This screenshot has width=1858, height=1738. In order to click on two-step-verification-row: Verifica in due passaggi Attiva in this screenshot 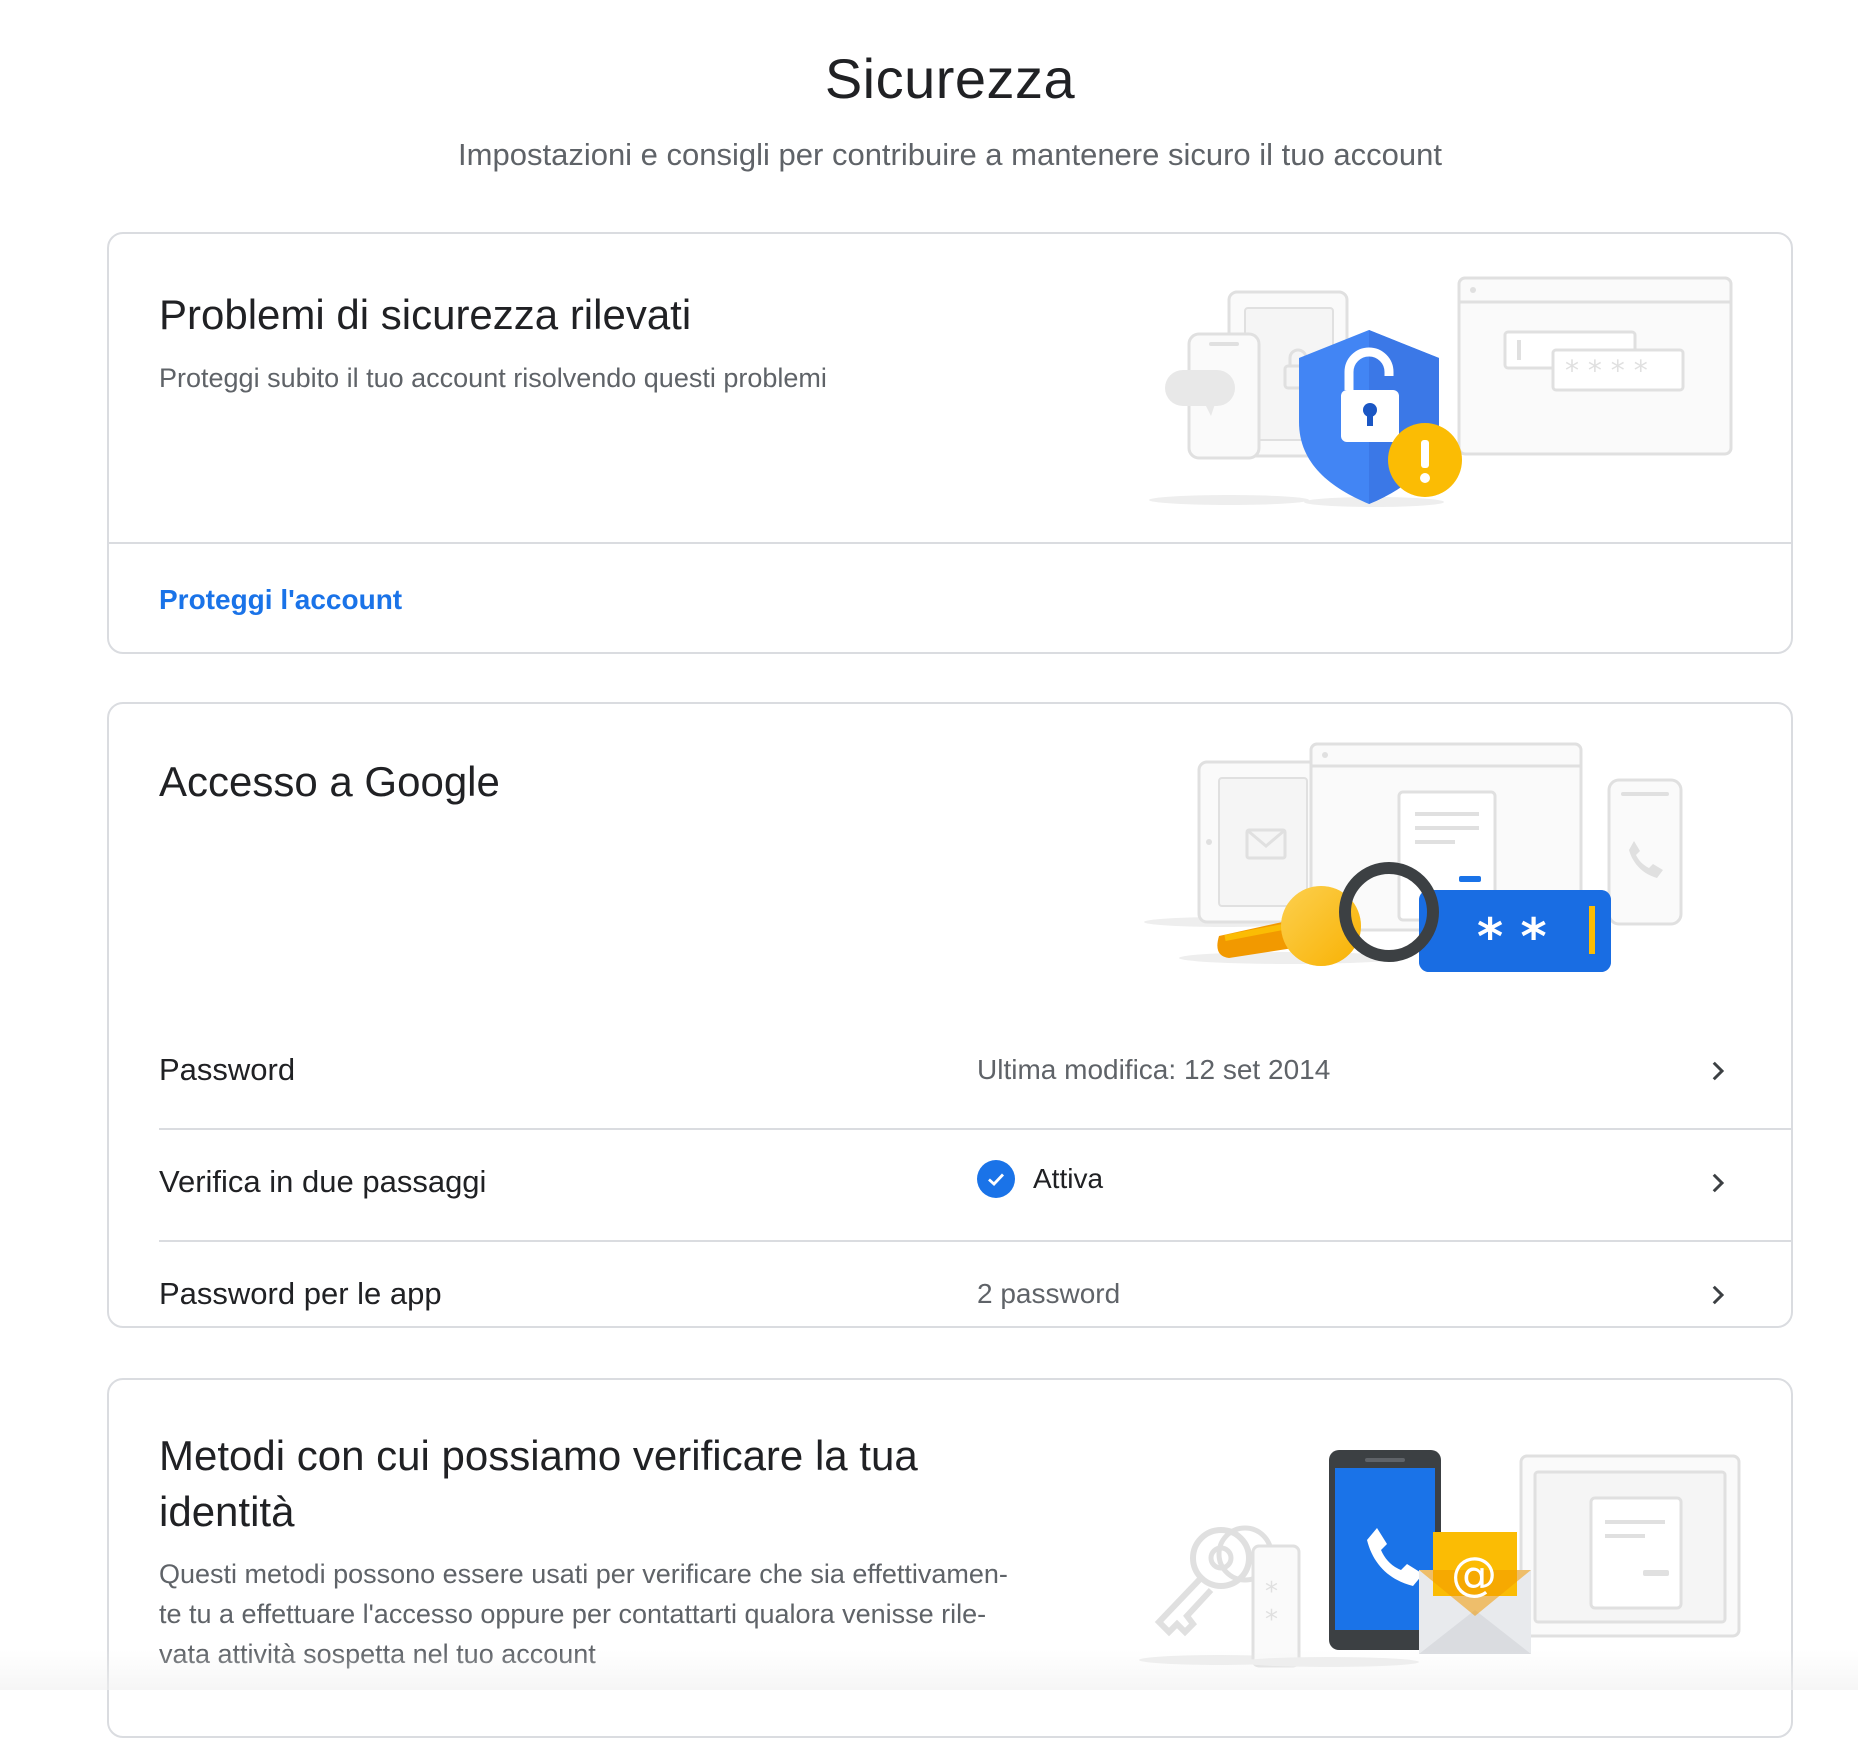, I will do `click(975, 1186)`.